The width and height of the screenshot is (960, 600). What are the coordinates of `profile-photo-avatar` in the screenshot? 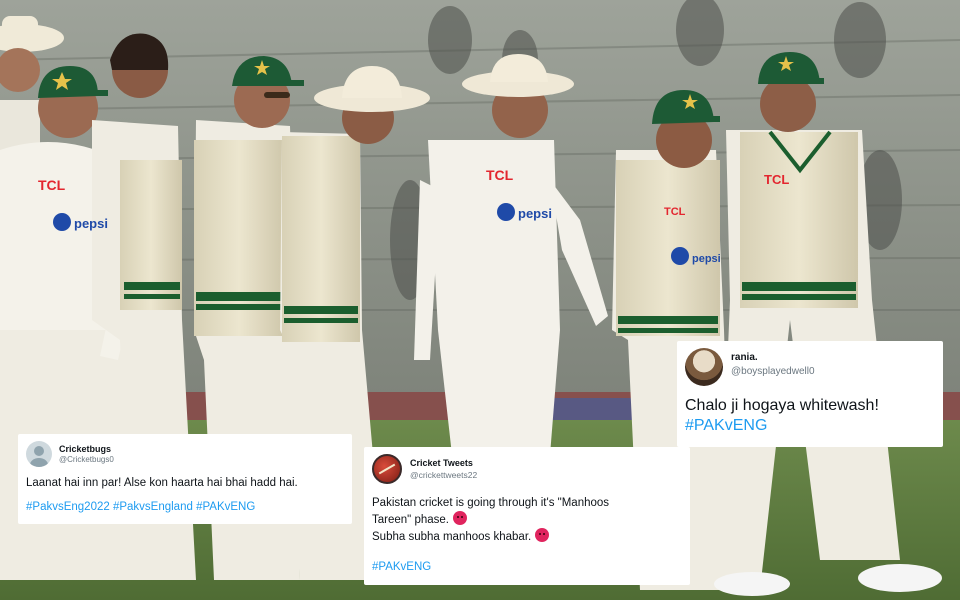 It's located at (704, 367).